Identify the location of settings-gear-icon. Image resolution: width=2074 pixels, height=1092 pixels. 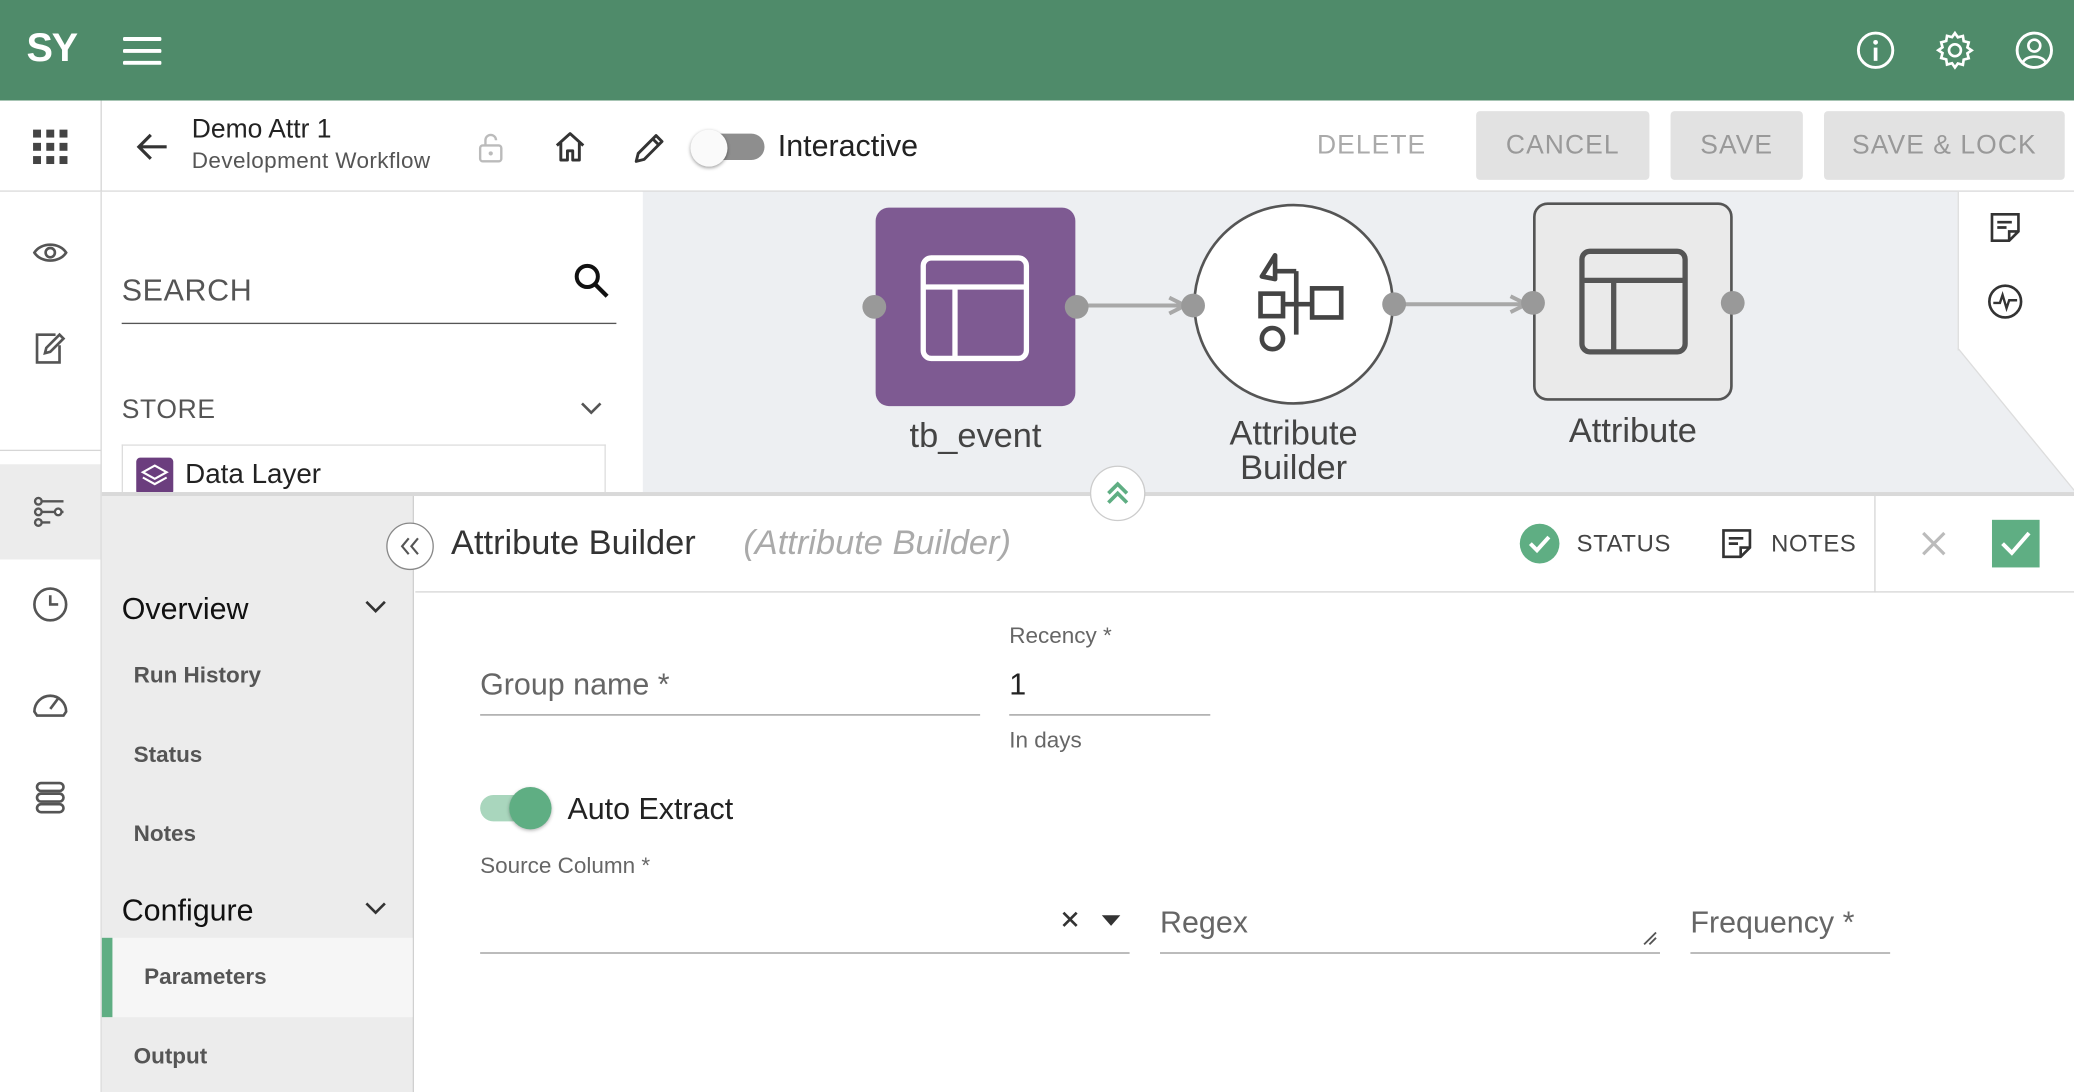
(1955, 50).